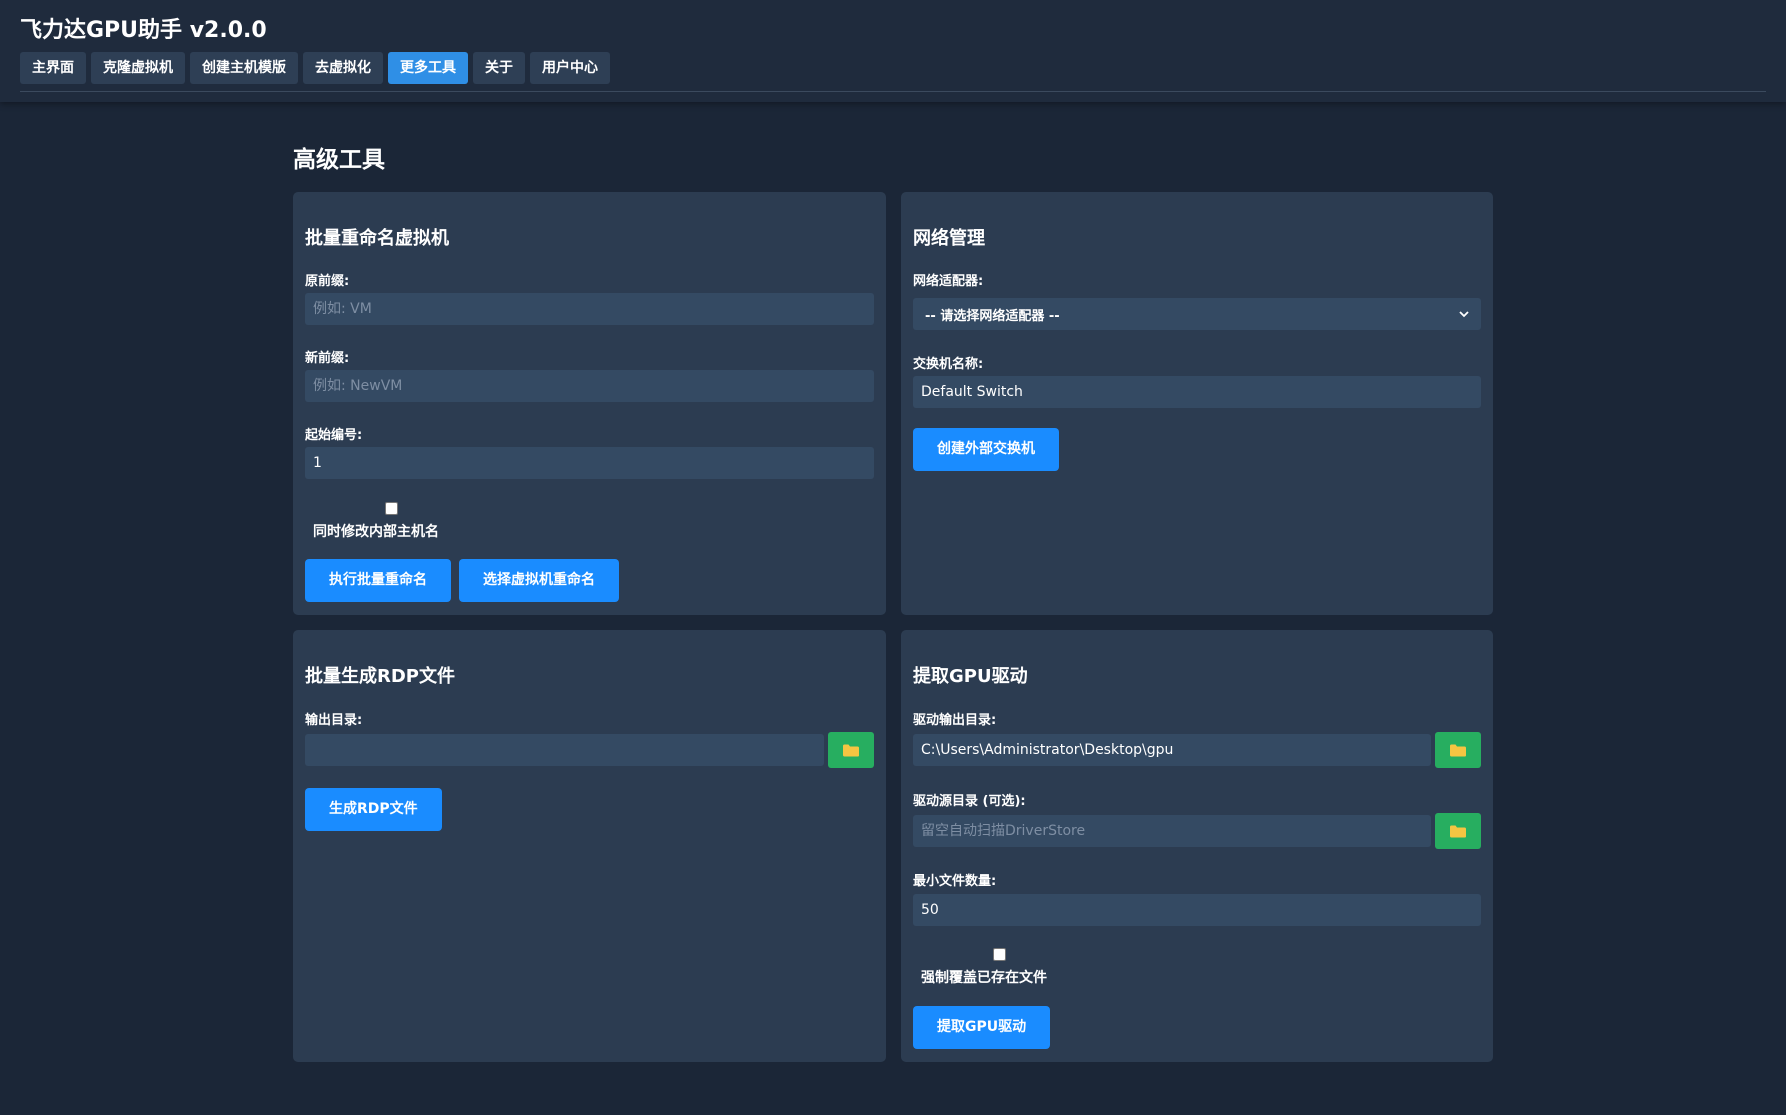 The image size is (1786, 1115). What do you see at coordinates (334, 720) in the screenshot?
I see `output-dir-label: 输出目录:` at bounding box center [334, 720].